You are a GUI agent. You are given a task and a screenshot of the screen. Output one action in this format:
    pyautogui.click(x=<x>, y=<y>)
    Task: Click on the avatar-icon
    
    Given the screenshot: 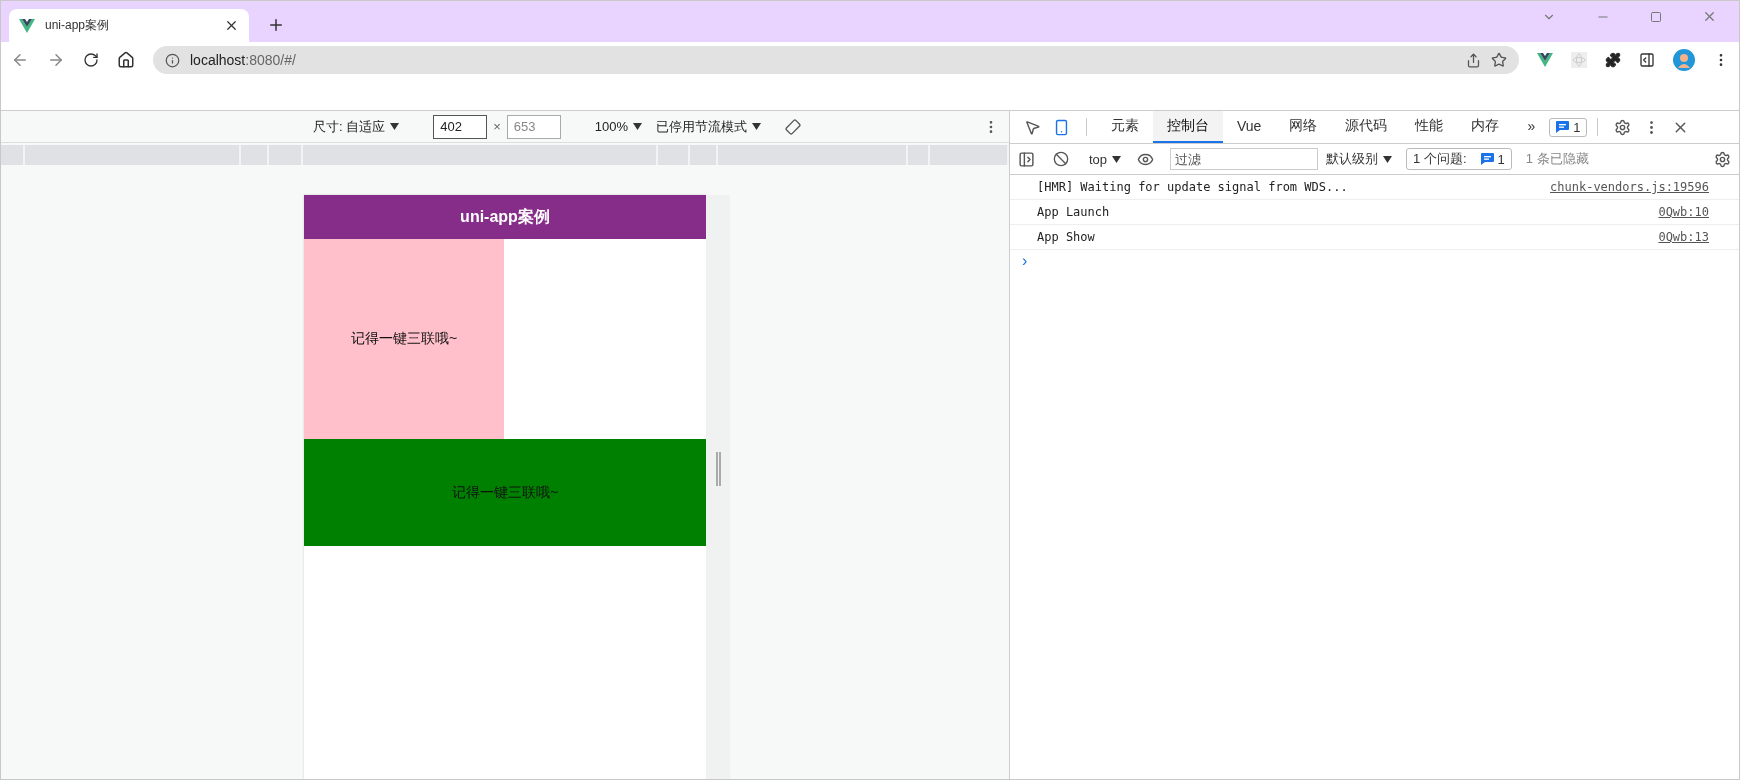 What is the action you would take?
    pyautogui.click(x=1684, y=60)
    